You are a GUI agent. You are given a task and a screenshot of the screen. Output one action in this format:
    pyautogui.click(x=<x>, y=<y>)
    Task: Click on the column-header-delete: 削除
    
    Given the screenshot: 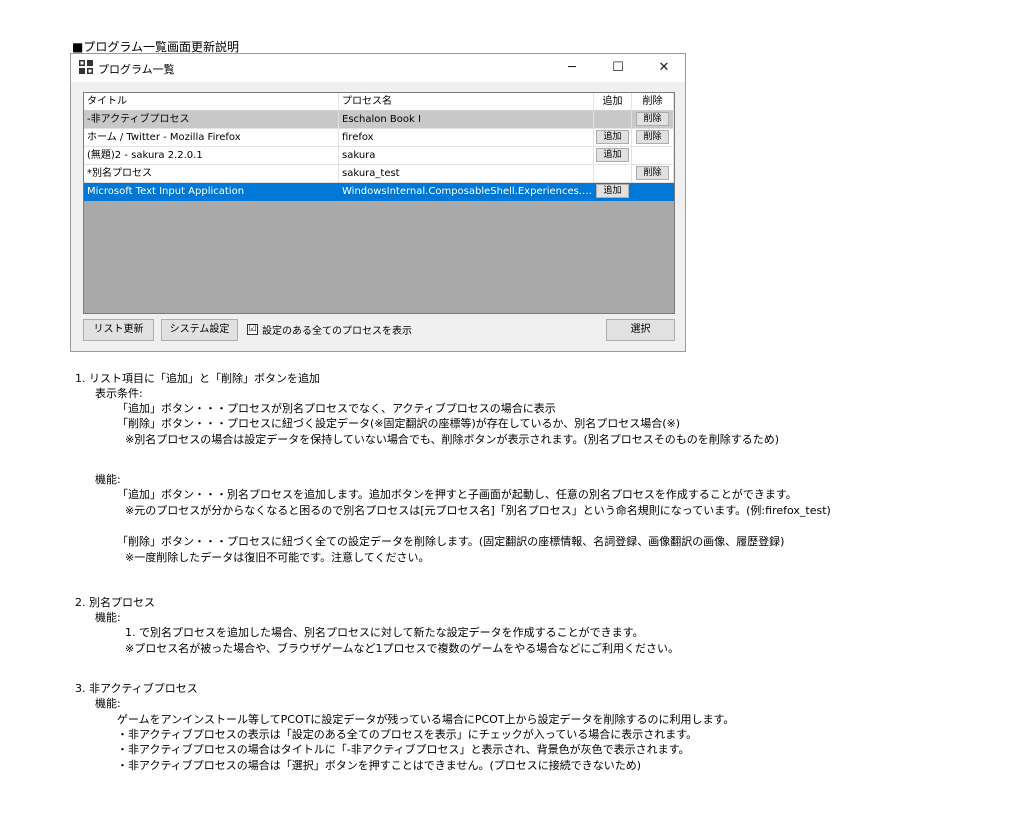 What is the action you would take?
    pyautogui.click(x=653, y=102)
    